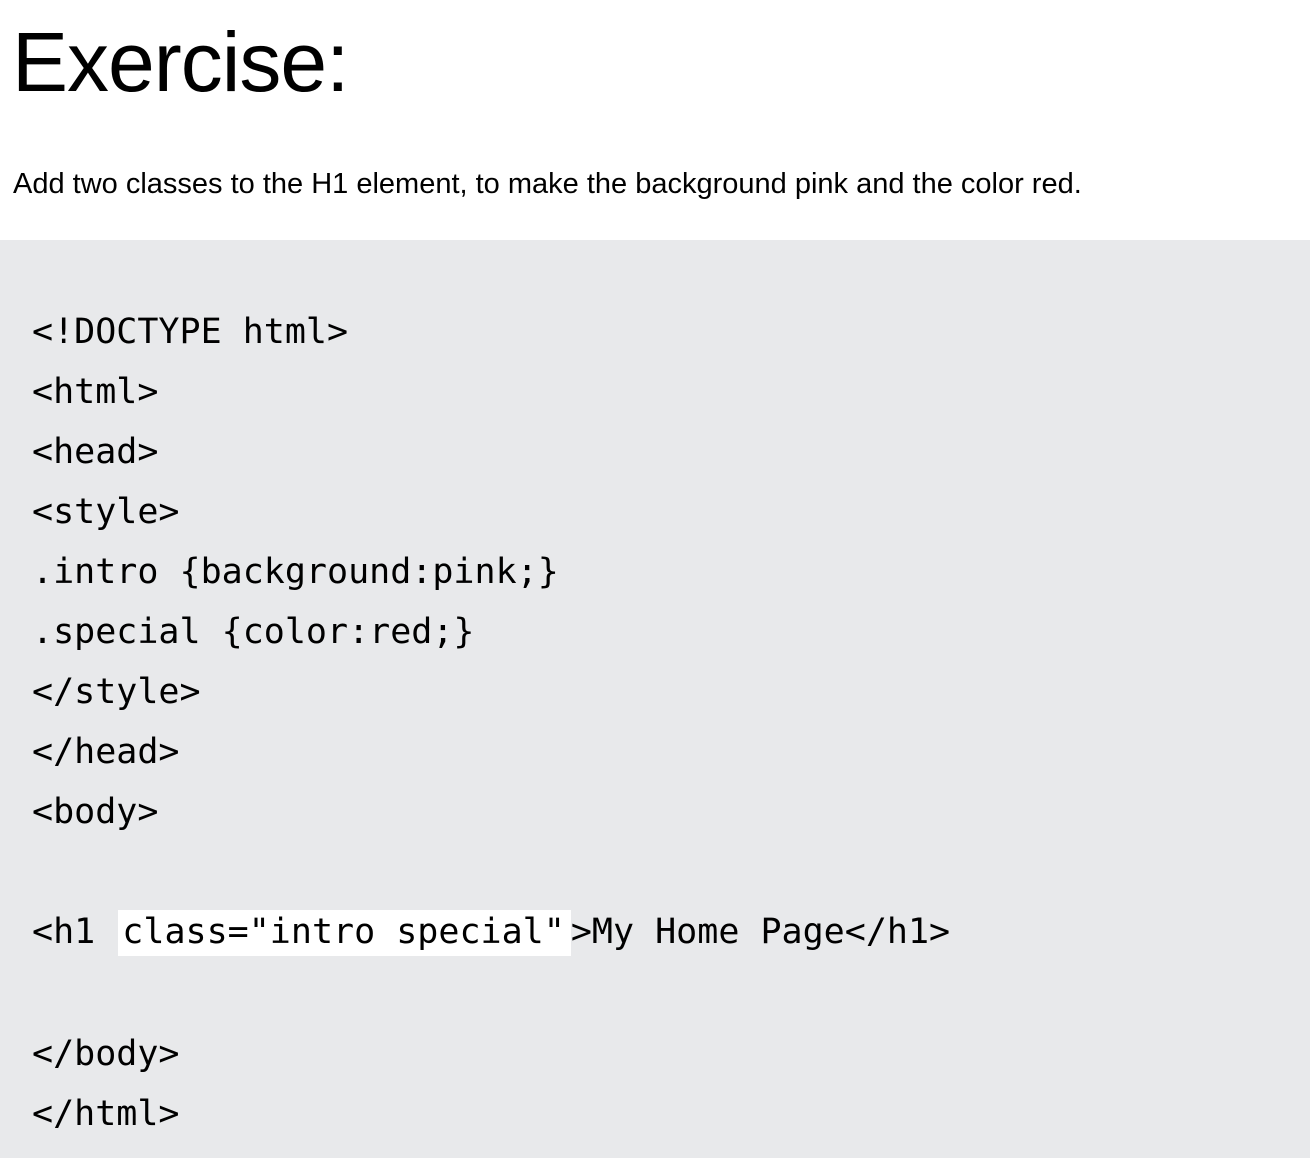 Image resolution: width=1310 pixels, height=1158 pixels. Describe the element at coordinates (344, 933) in the screenshot. I see `answer-input: class="intro special"` at that location.